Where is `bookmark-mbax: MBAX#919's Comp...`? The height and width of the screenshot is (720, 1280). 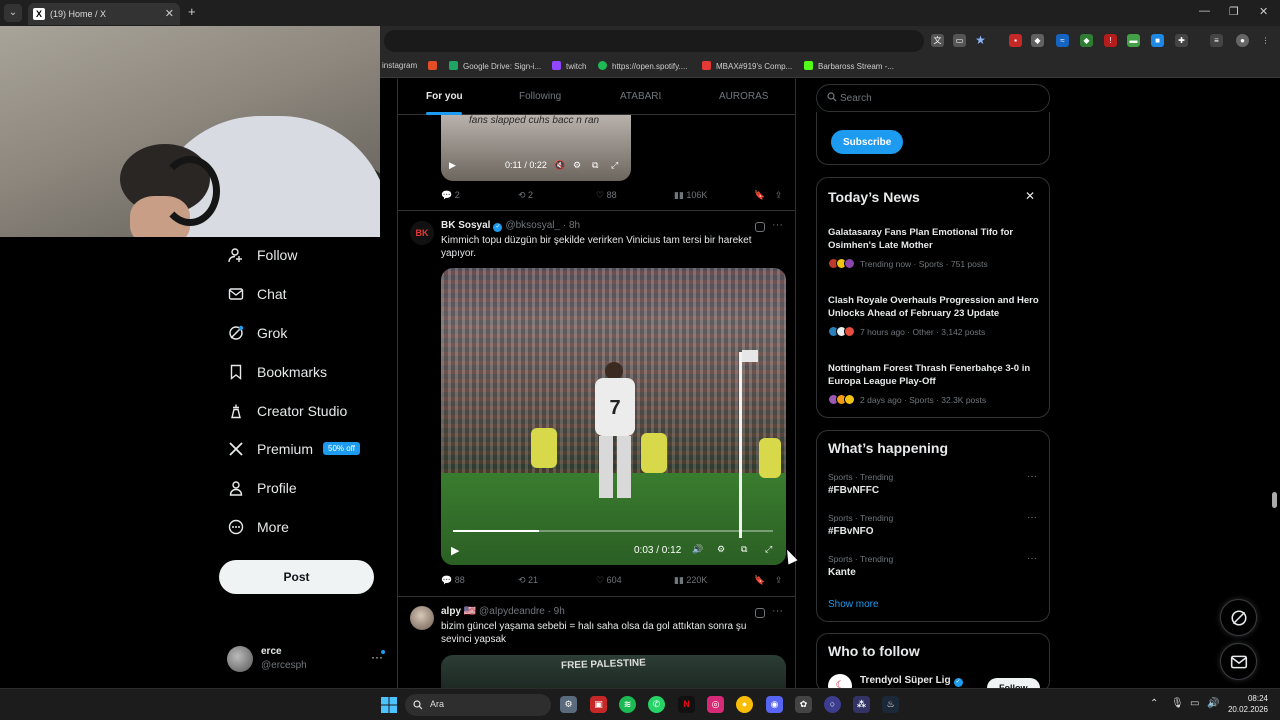 bookmark-mbax: MBAX#919's Comp... is located at coordinates (747, 66).